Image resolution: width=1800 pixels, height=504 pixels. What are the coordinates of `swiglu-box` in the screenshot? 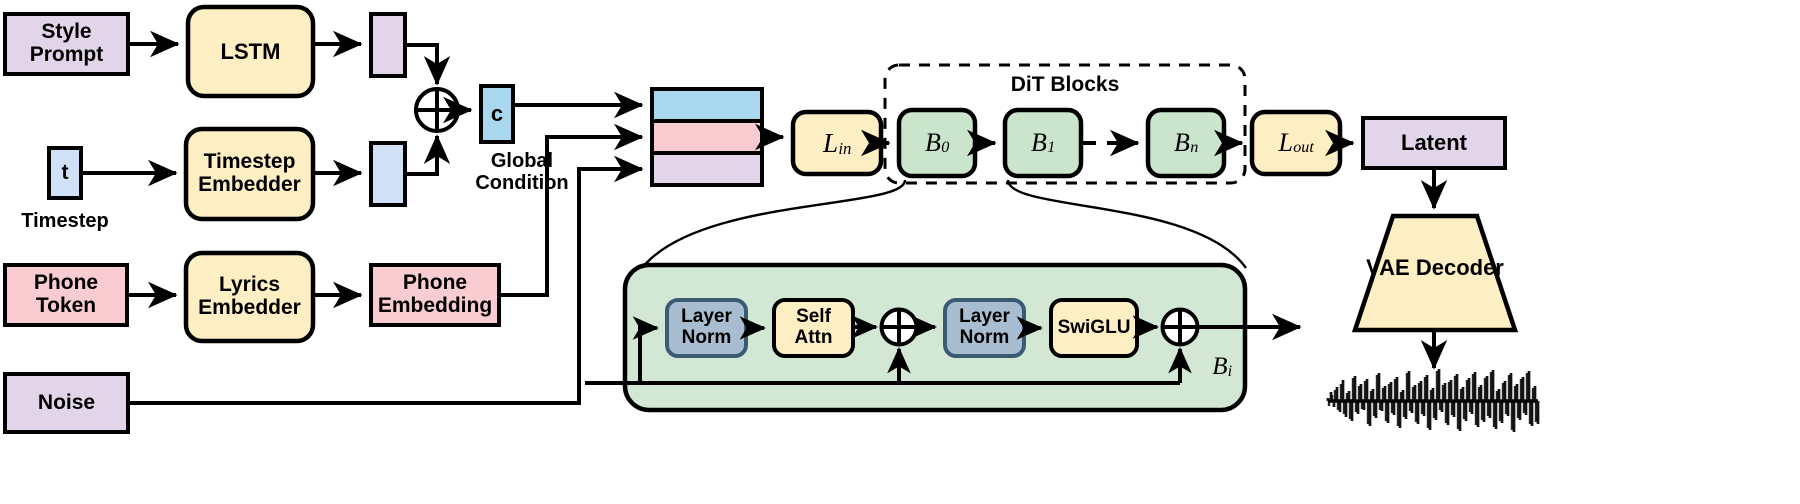 It's located at (1094, 328).